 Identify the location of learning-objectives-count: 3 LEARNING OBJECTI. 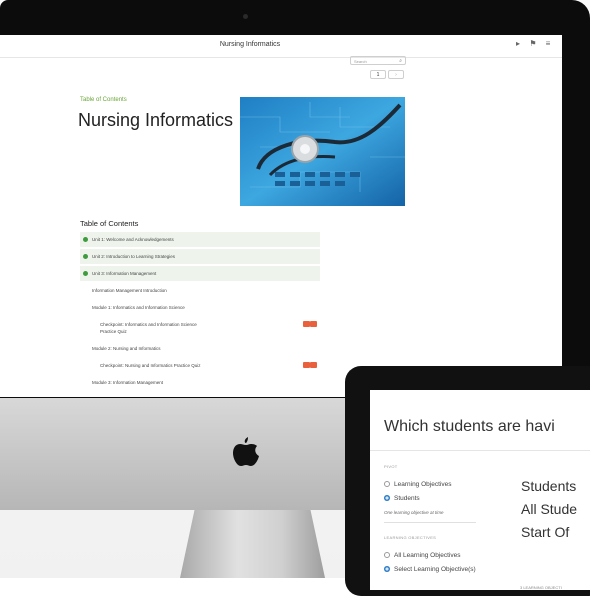
(541, 587).